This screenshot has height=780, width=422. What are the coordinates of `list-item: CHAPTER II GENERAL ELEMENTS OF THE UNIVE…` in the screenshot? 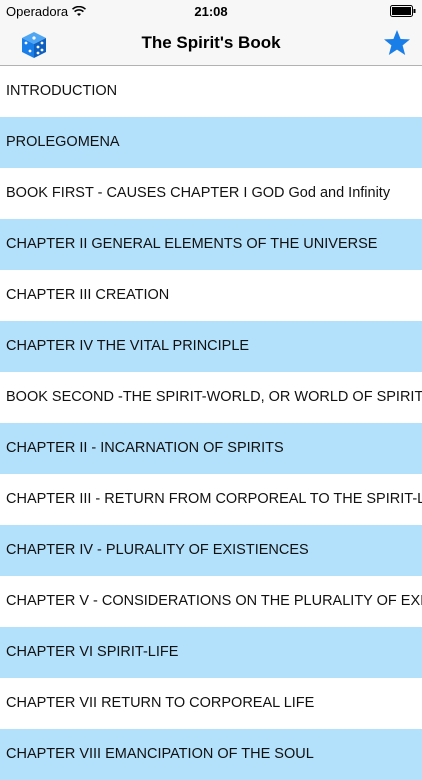 It's located at (211, 244).